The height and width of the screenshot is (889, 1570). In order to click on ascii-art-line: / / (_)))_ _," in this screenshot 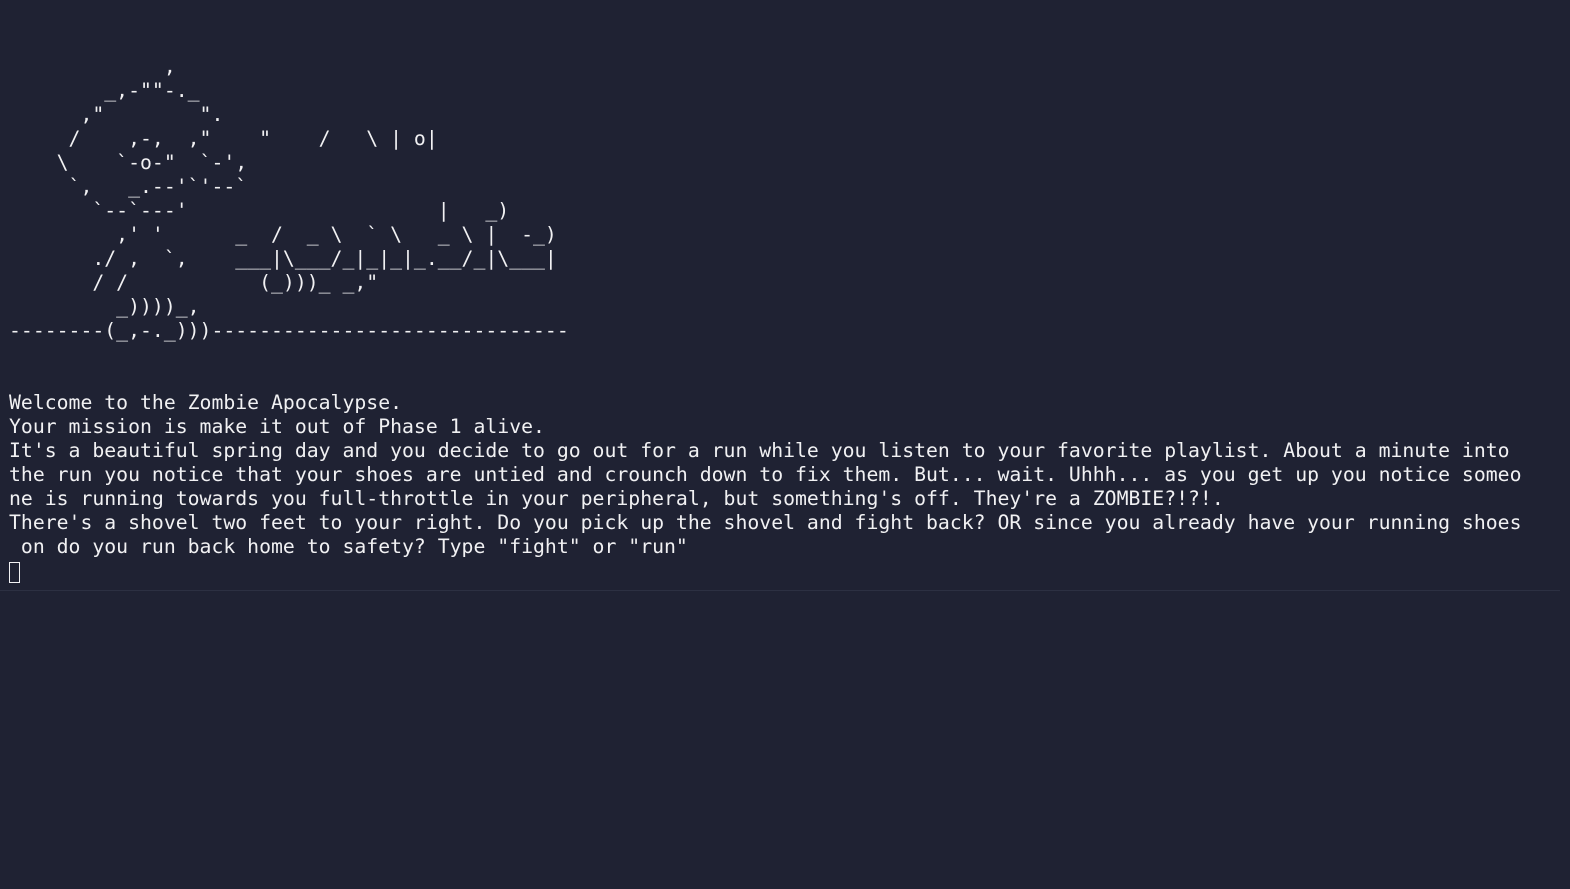, I will do `click(194, 282)`.